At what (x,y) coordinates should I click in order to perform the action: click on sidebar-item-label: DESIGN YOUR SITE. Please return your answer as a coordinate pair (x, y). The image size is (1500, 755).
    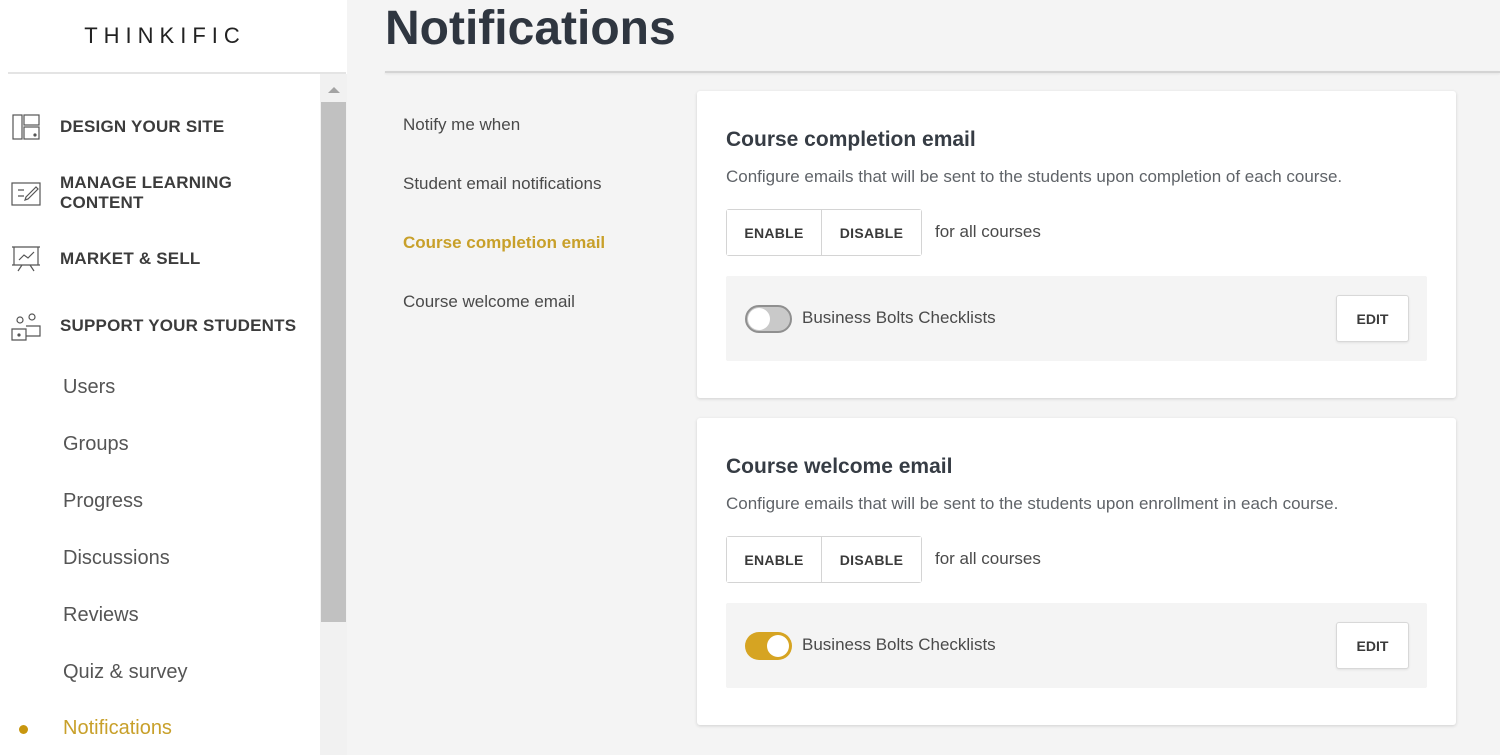
    Looking at the image, I should click on (142, 126).